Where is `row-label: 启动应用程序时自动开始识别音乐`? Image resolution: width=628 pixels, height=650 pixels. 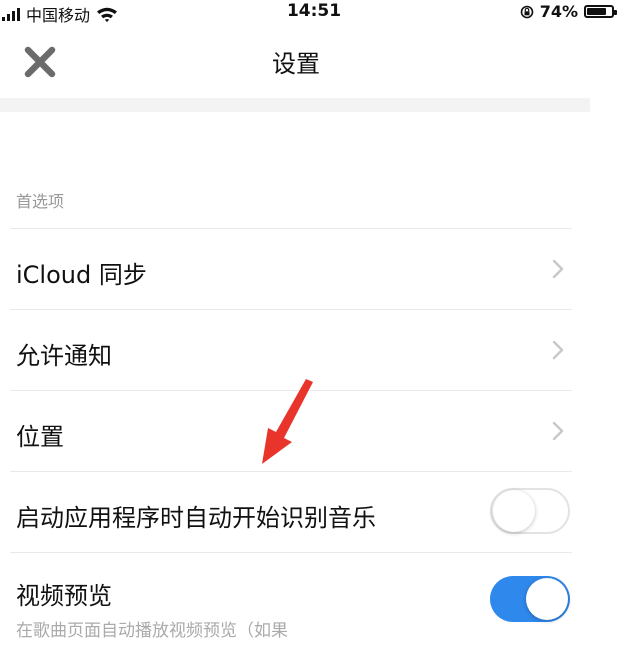 row-label: 启动应用程序时自动开始识别音乐 is located at coordinates (196, 518).